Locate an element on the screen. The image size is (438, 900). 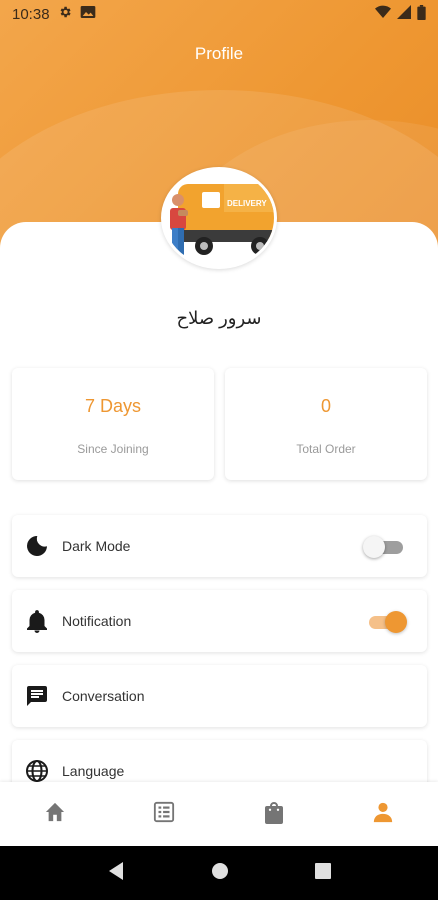
page-title: Profile is located at coordinates (219, 53).